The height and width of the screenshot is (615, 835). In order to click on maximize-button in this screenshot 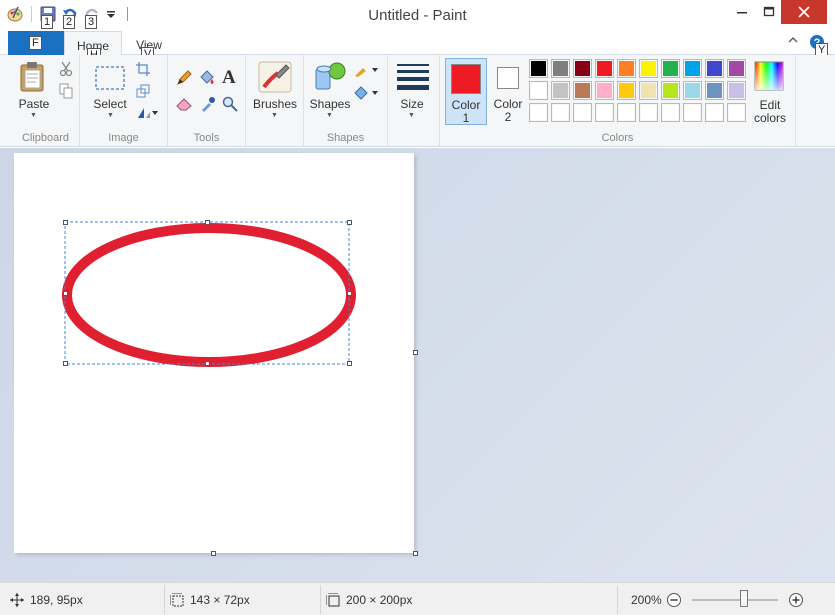, I will do `click(769, 12)`.